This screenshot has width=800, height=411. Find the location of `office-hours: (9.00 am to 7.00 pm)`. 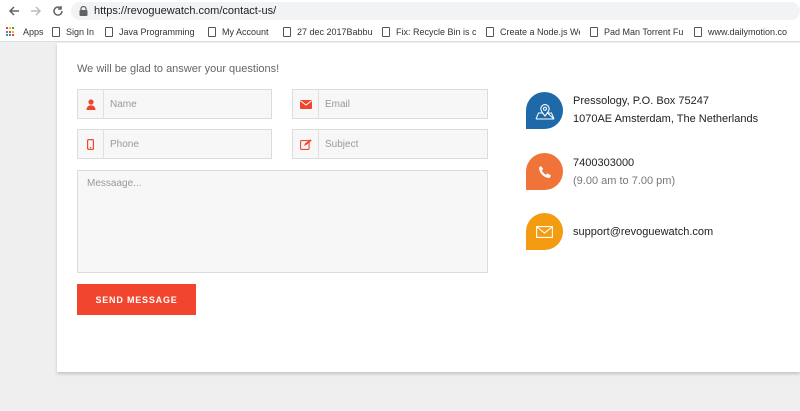

office-hours: (9.00 am to 7.00 pm) is located at coordinates (624, 181).